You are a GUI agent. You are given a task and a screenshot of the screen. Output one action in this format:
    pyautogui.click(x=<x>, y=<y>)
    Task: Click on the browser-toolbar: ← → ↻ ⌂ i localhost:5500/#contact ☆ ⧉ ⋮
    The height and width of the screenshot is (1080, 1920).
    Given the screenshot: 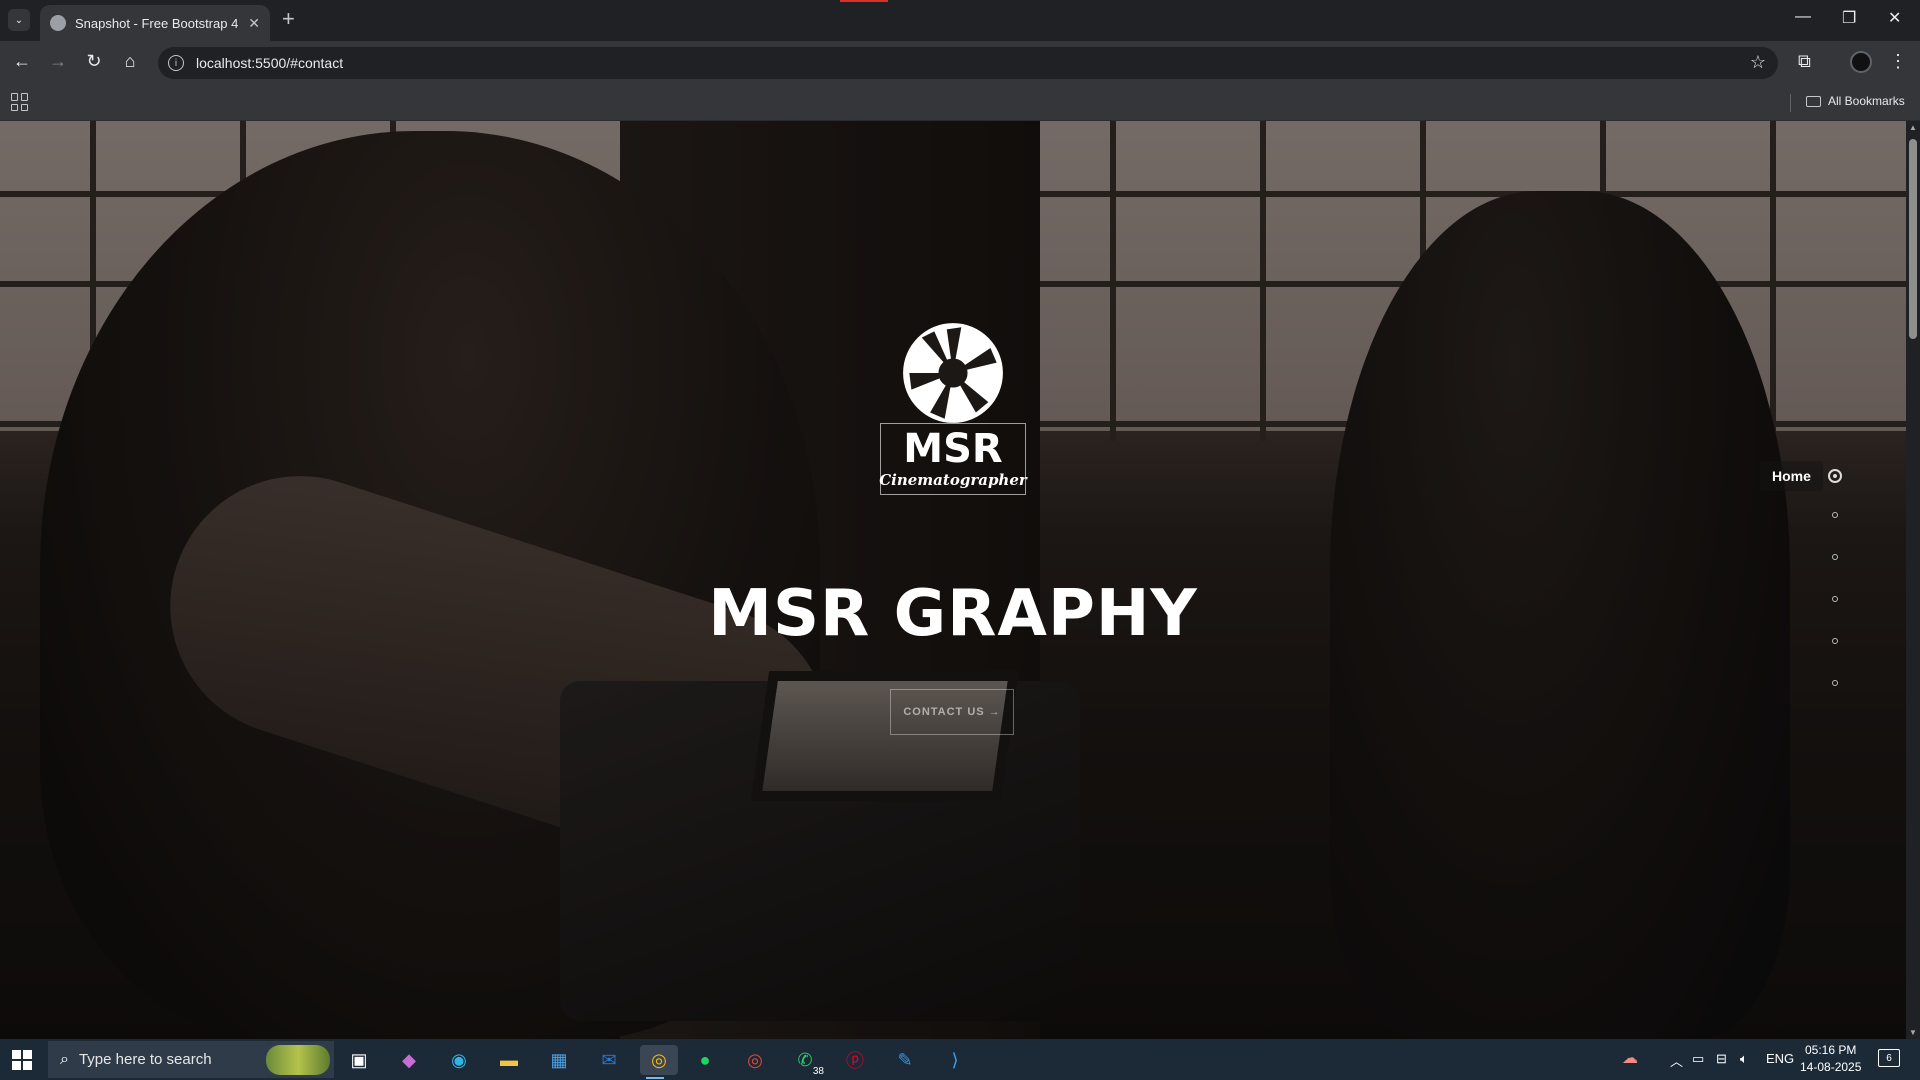 What is the action you would take?
    pyautogui.click(x=960, y=63)
    